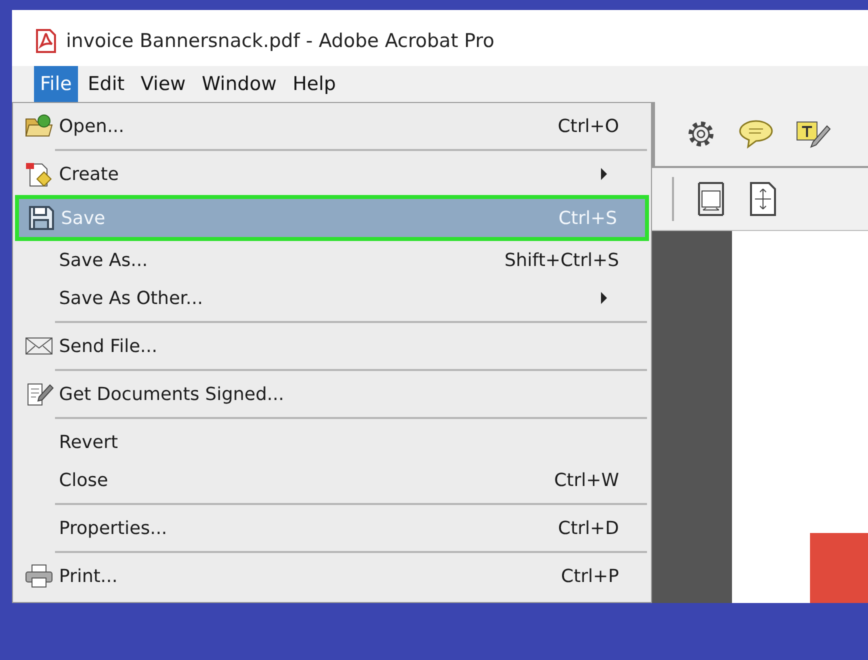 The height and width of the screenshot is (660, 868). Describe the element at coordinates (39, 346) in the screenshot. I see `envelope-icon` at that location.